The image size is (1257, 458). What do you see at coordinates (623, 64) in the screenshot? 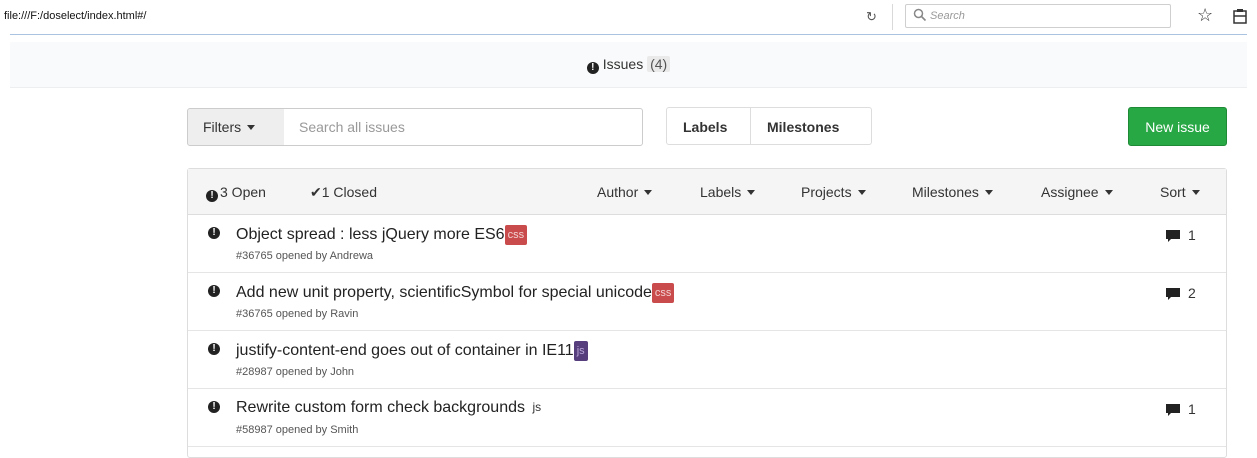
I see `page-title-text: Issues` at bounding box center [623, 64].